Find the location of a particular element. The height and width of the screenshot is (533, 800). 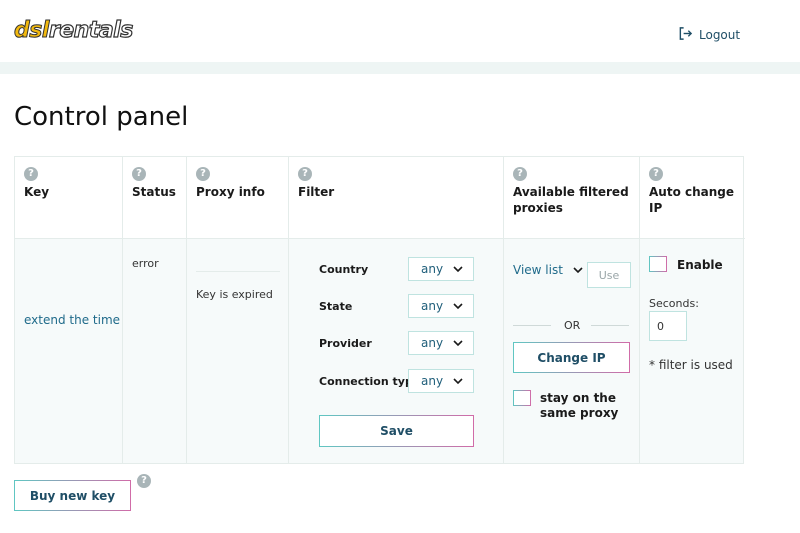

logo-text-dsl: dsl is located at coordinates (32, 31).